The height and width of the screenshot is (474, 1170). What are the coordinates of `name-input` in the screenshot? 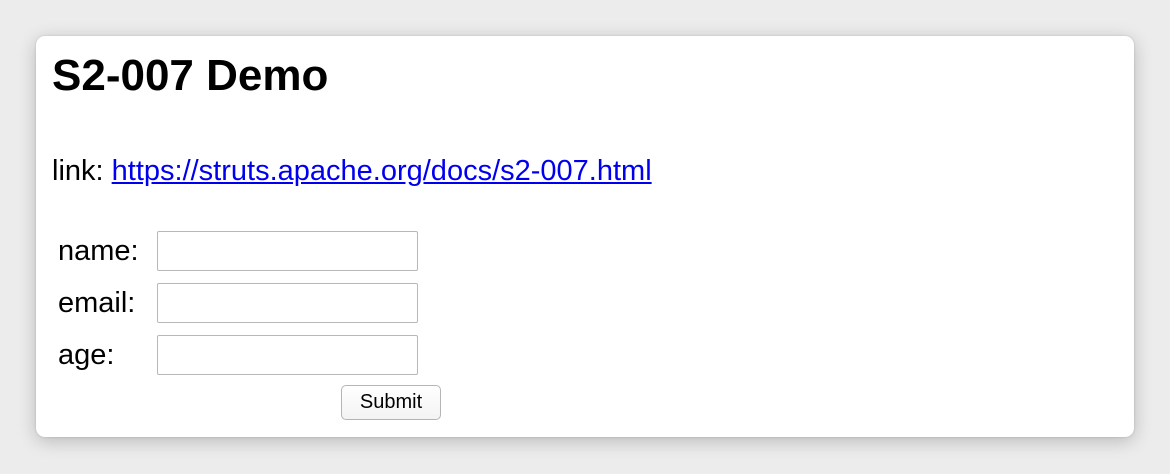 It's located at (287, 251).